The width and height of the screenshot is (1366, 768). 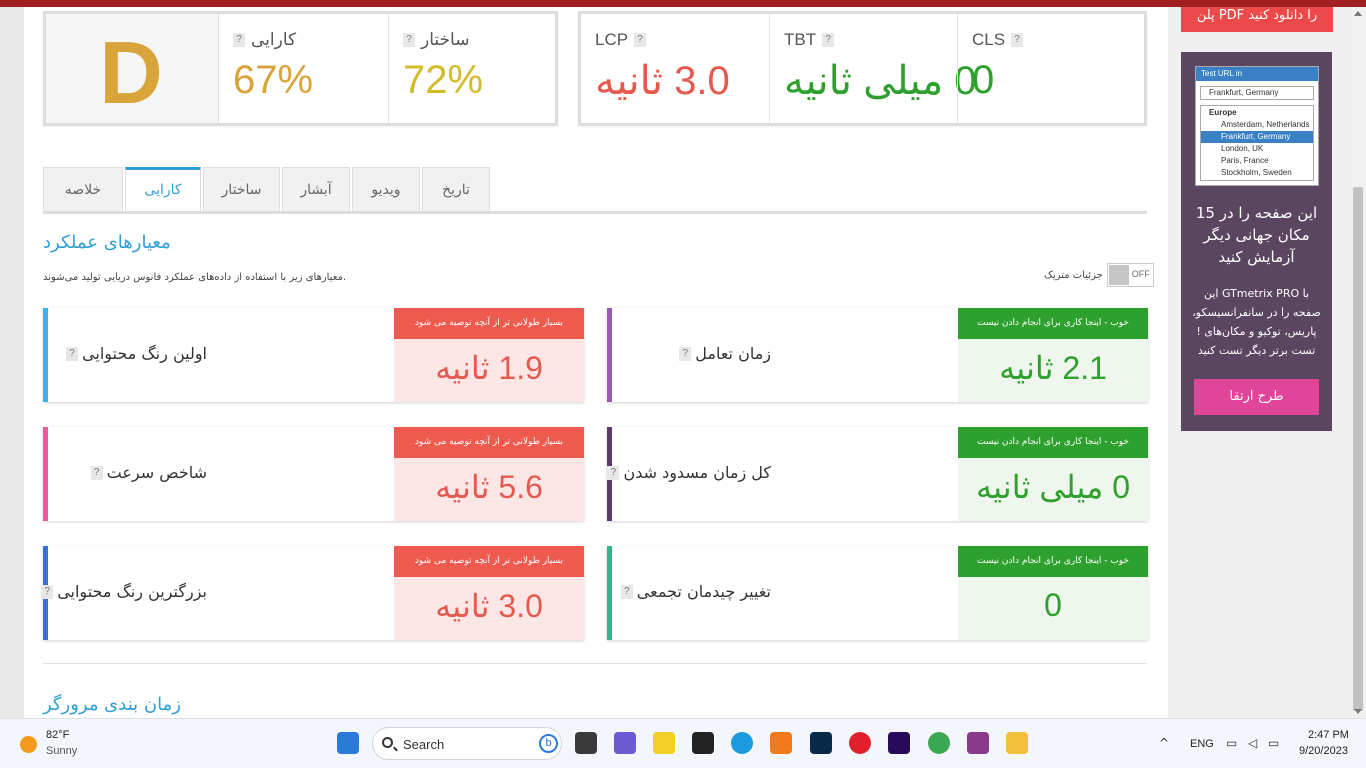 I want to click on metric-value: 0, so click(x=1053, y=605).